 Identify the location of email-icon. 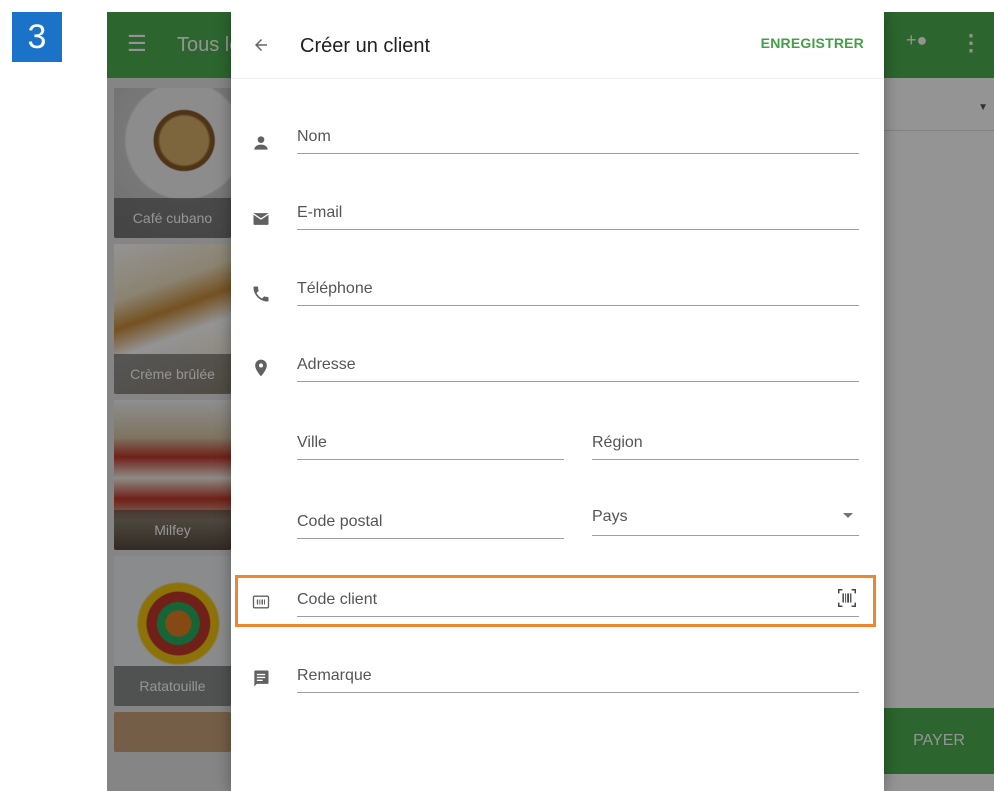
(261, 219).